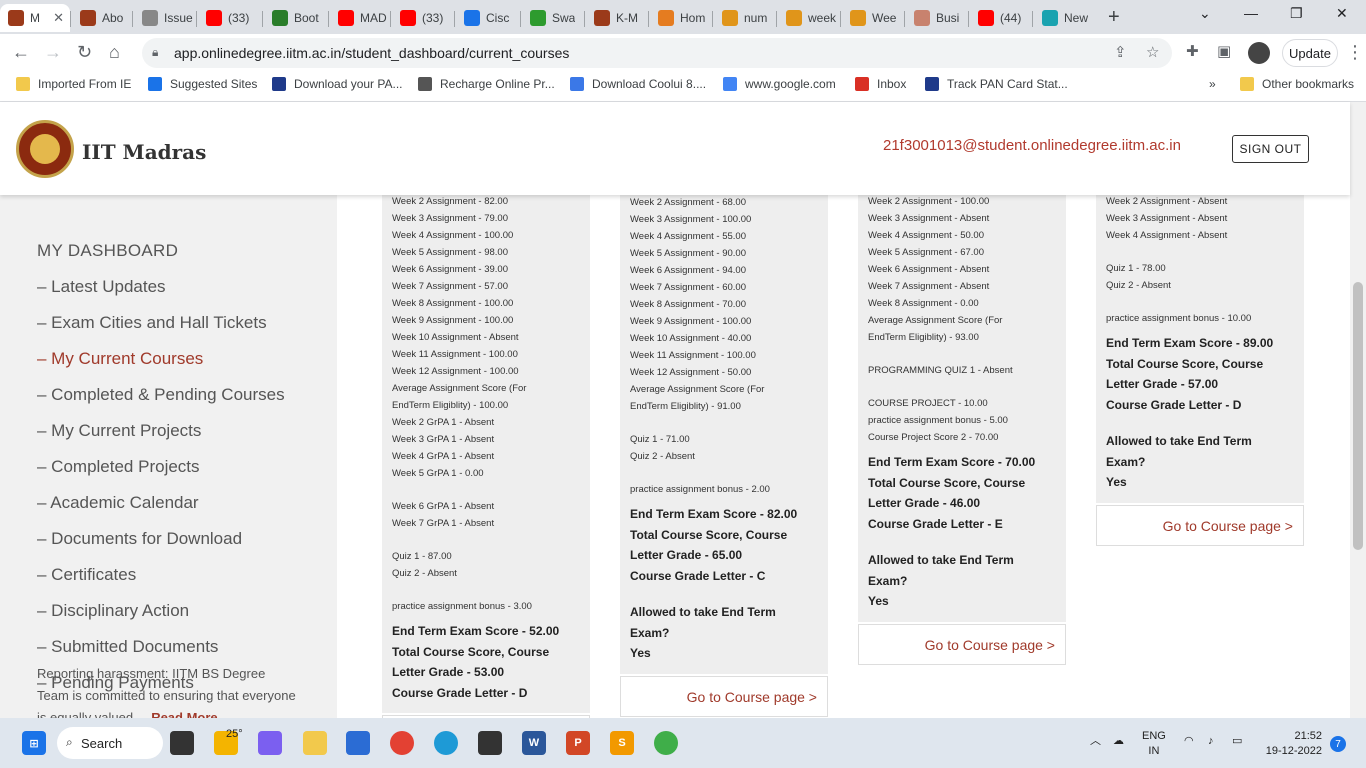 The width and height of the screenshot is (1366, 768). What do you see at coordinates (358, 743) in the screenshot?
I see `store-icon` at bounding box center [358, 743].